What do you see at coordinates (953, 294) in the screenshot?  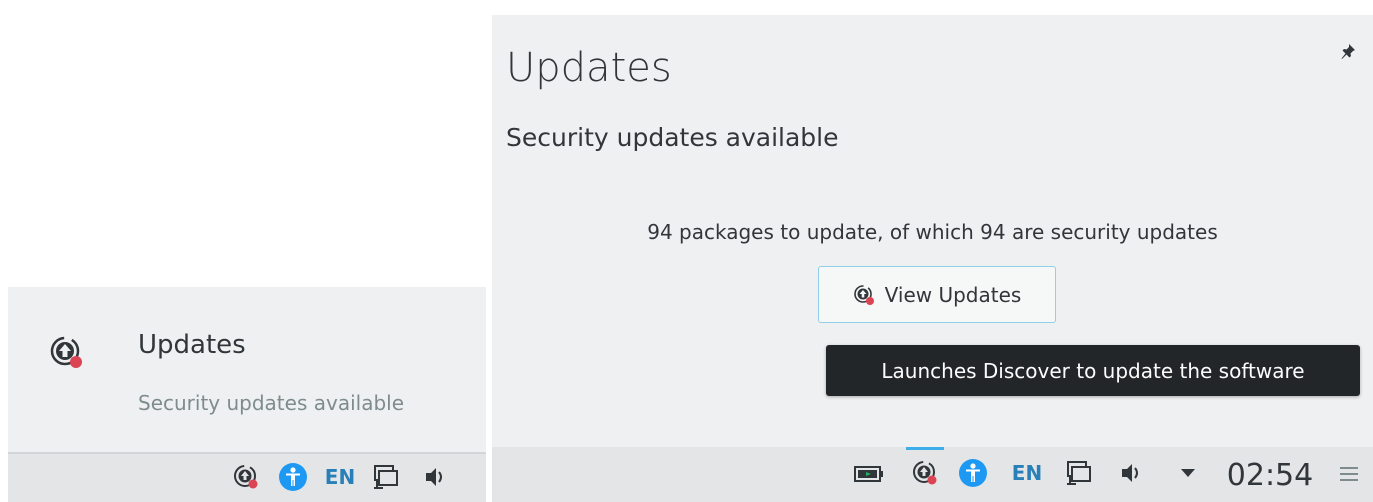 I see `view-updates-label: View Updates` at bounding box center [953, 294].